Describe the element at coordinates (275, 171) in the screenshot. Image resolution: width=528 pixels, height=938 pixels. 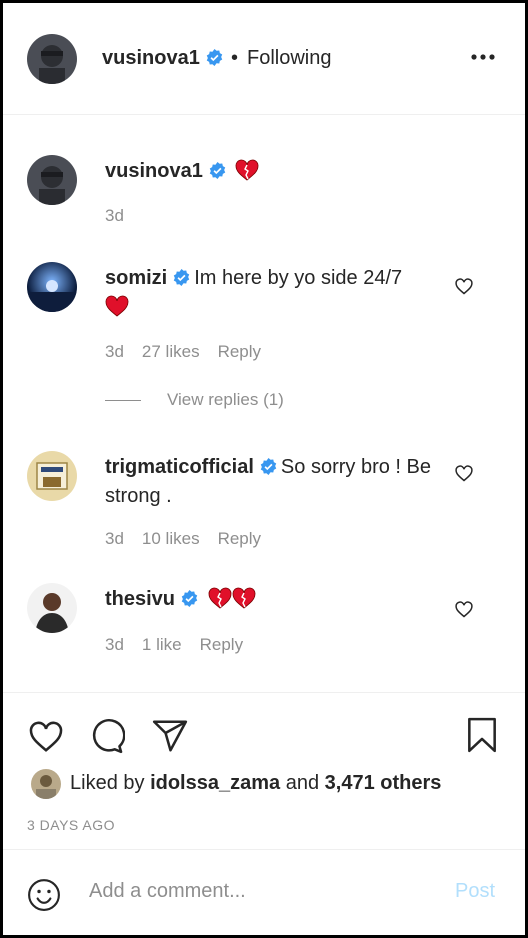
I see `comment-text: vusinova1` at that location.